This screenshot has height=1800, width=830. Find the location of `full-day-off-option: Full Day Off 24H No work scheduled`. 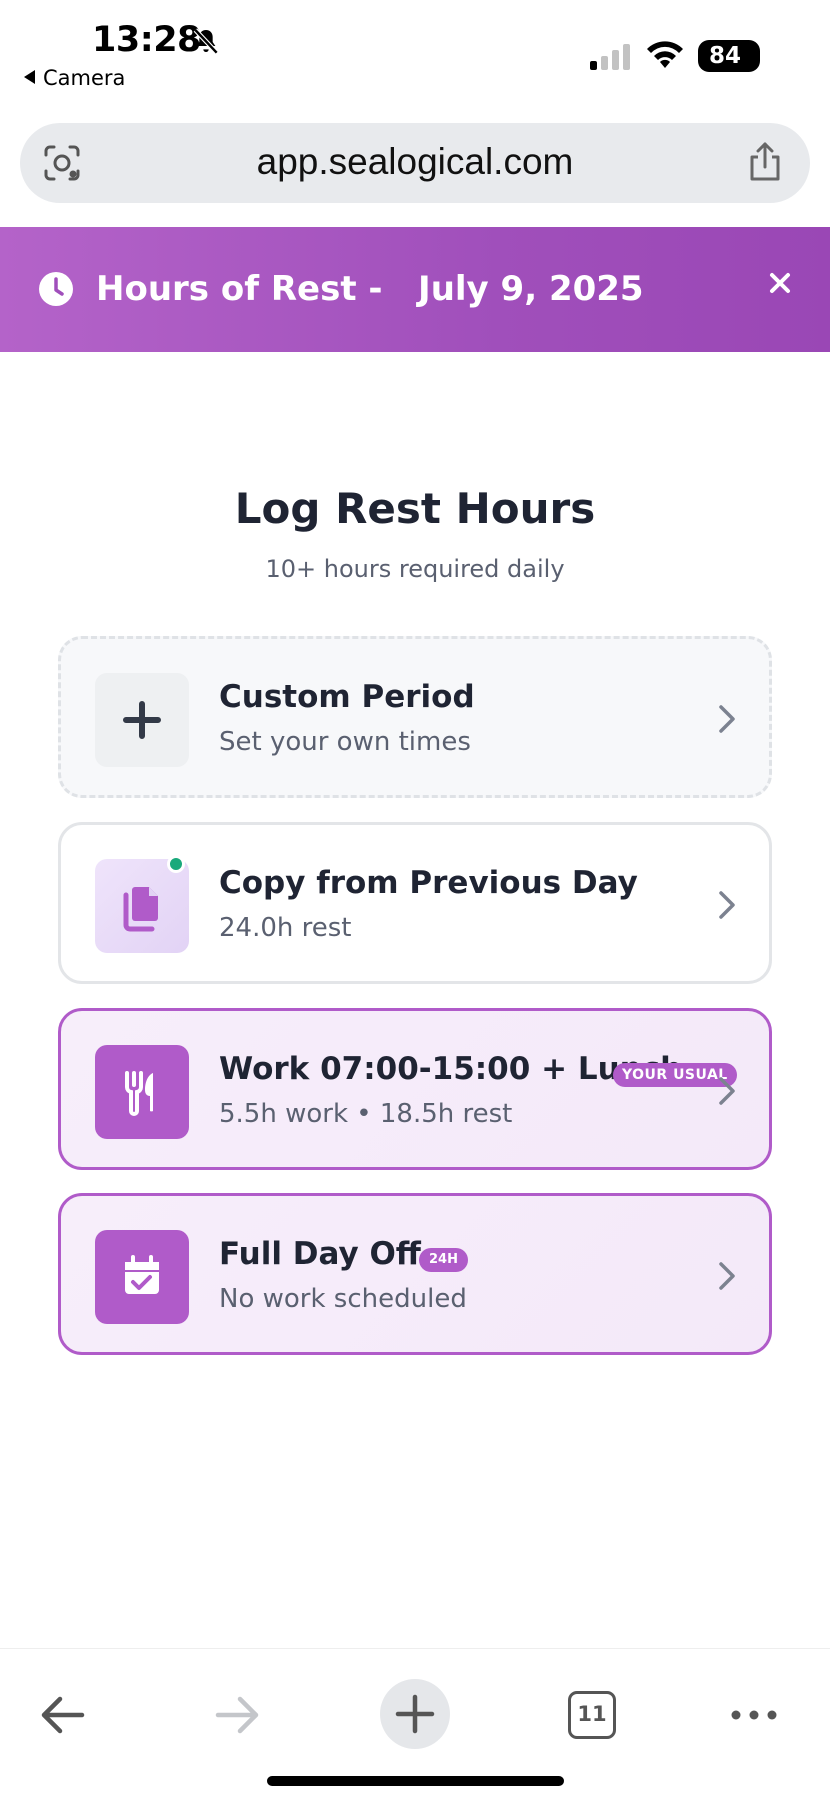

full-day-off-option: Full Day Off 24H No work scheduled is located at coordinates (415, 1274).